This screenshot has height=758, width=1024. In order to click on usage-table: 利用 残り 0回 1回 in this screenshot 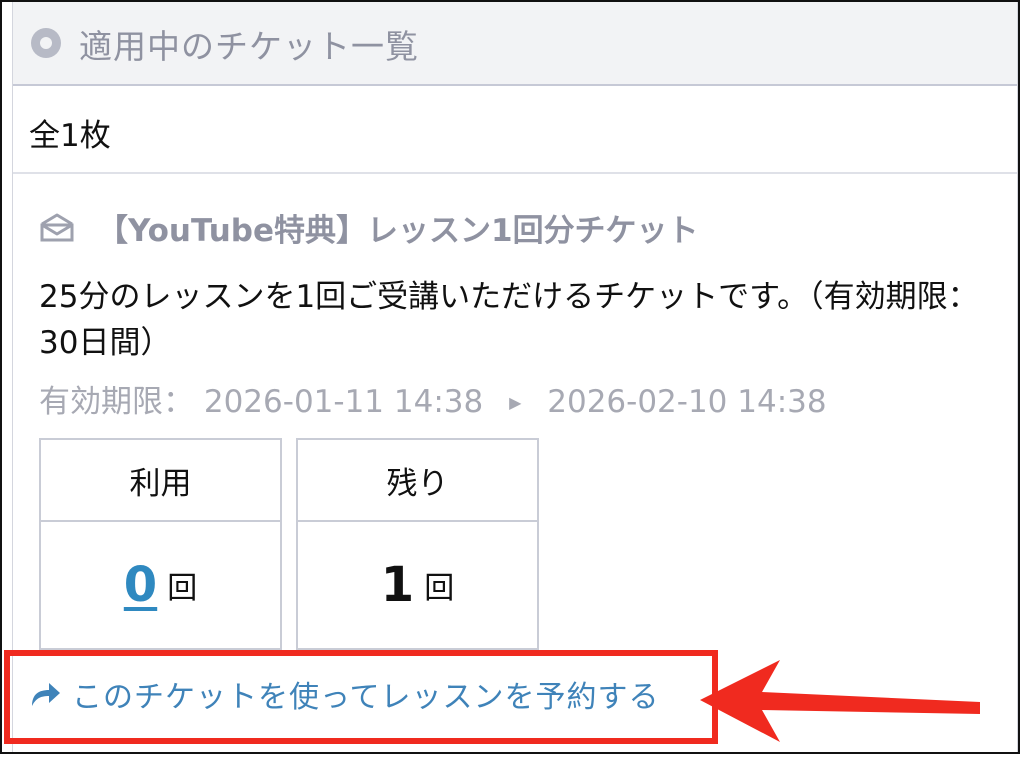, I will do `click(289, 544)`.